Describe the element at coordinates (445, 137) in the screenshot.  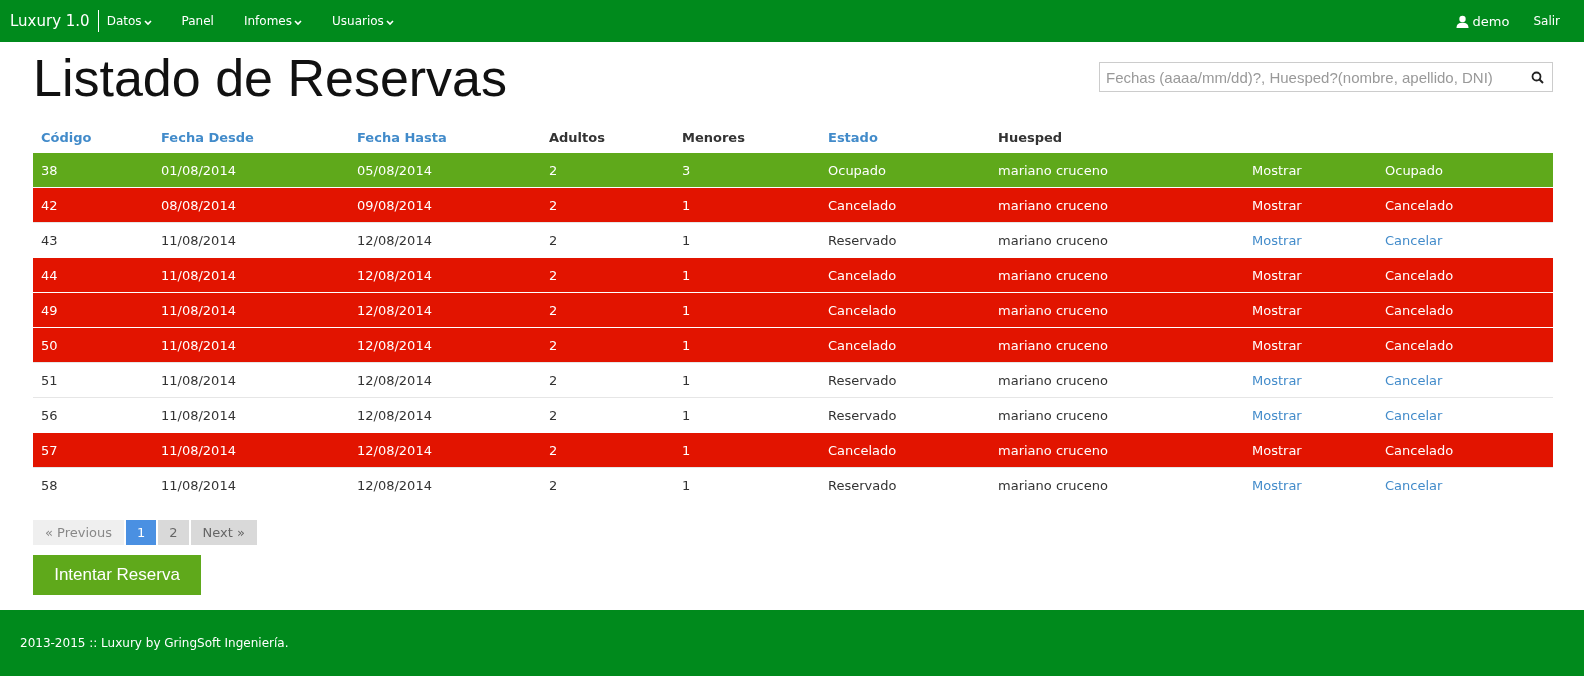
I see `column-sort-link: Fecha Hasta` at that location.